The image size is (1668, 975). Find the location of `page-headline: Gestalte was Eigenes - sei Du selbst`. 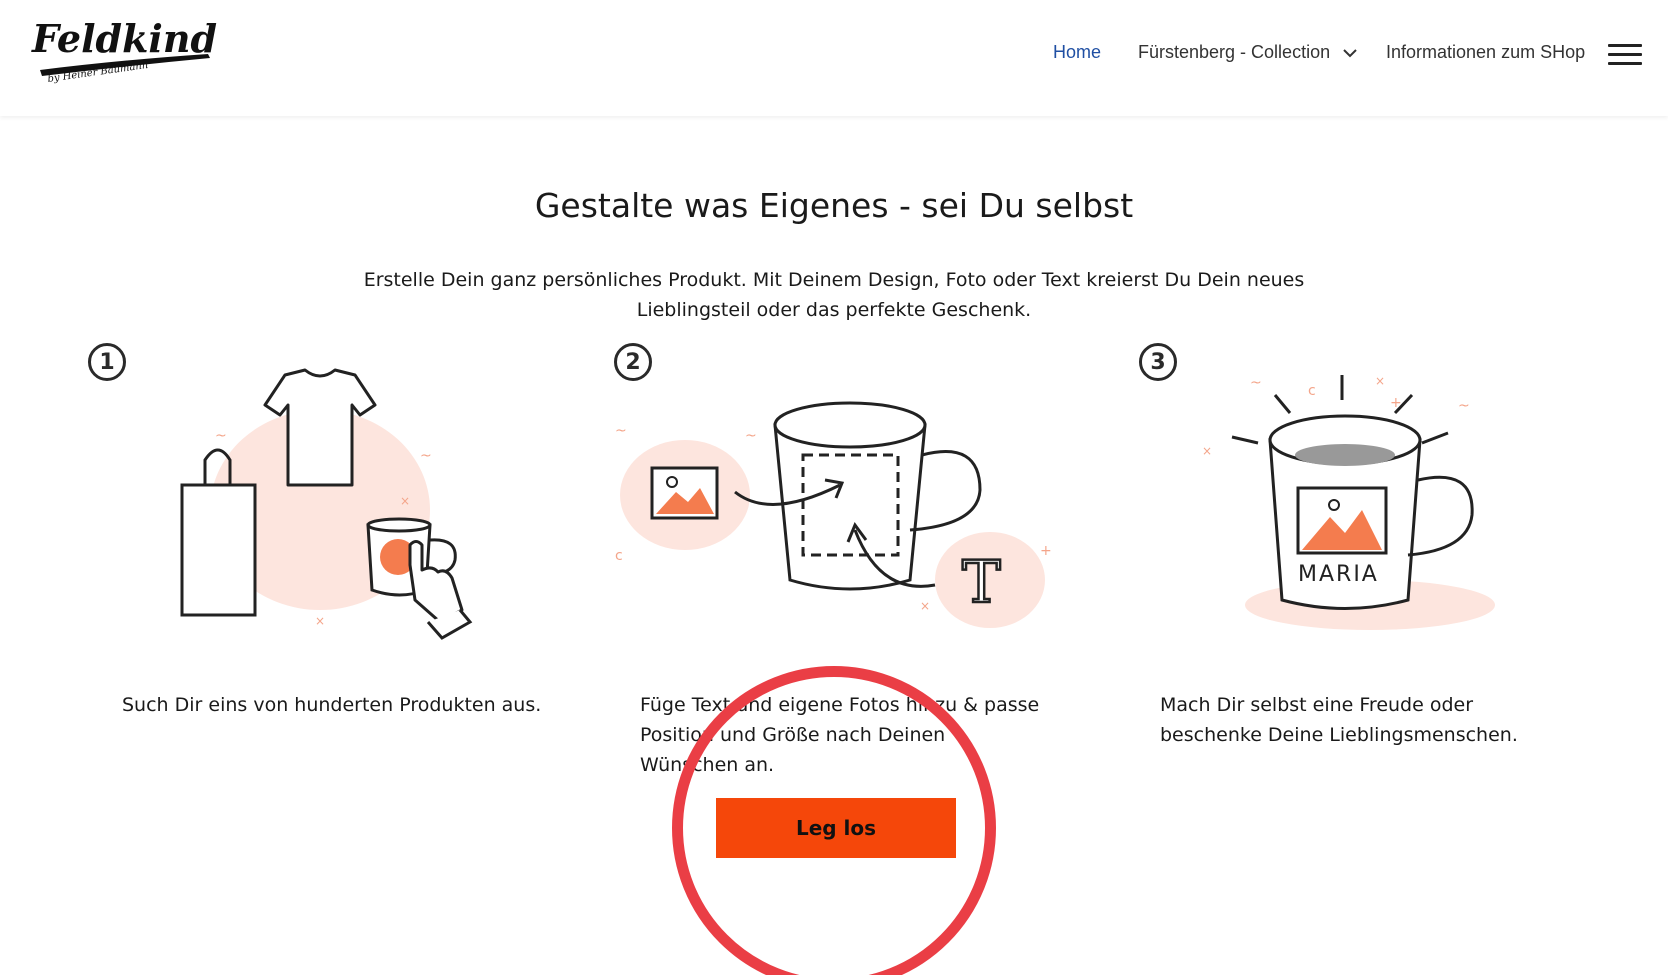

page-headline: Gestalte was Eigenes - sei Du selbst is located at coordinates (834, 205).